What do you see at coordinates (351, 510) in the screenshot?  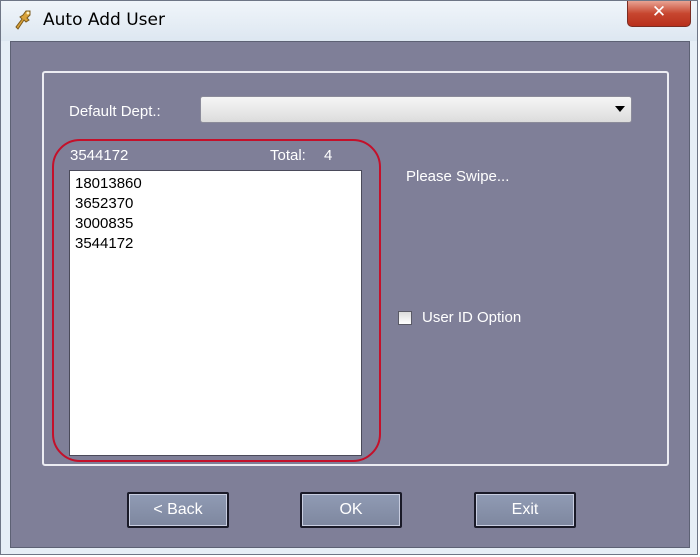 I see `ok-button: OK` at bounding box center [351, 510].